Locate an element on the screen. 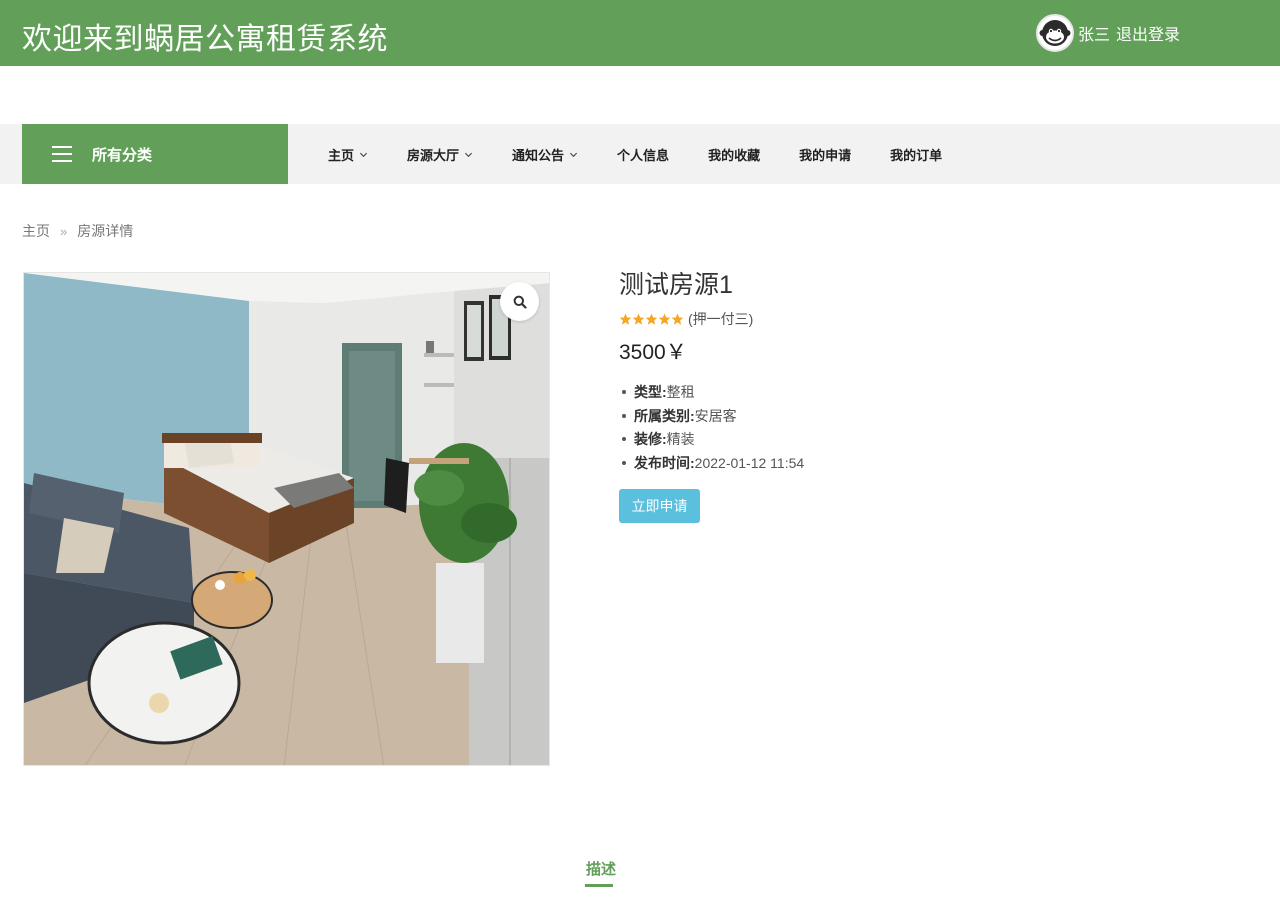 This screenshot has width=1280, height=908. nav-item-label: 通知公告 is located at coordinates (538, 155).